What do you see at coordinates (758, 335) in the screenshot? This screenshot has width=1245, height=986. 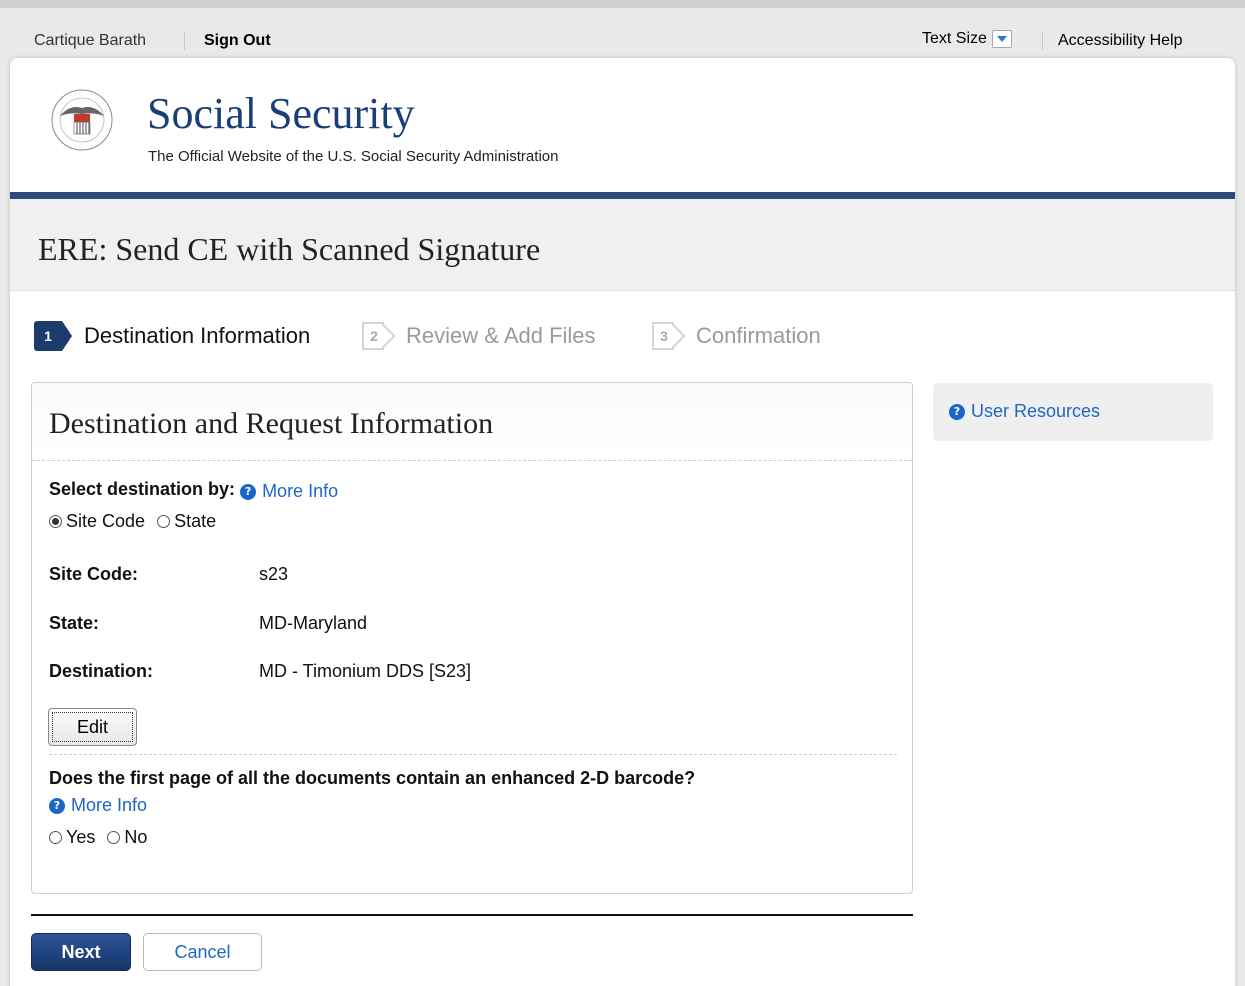 I see `step-label: Confirmation` at bounding box center [758, 335].